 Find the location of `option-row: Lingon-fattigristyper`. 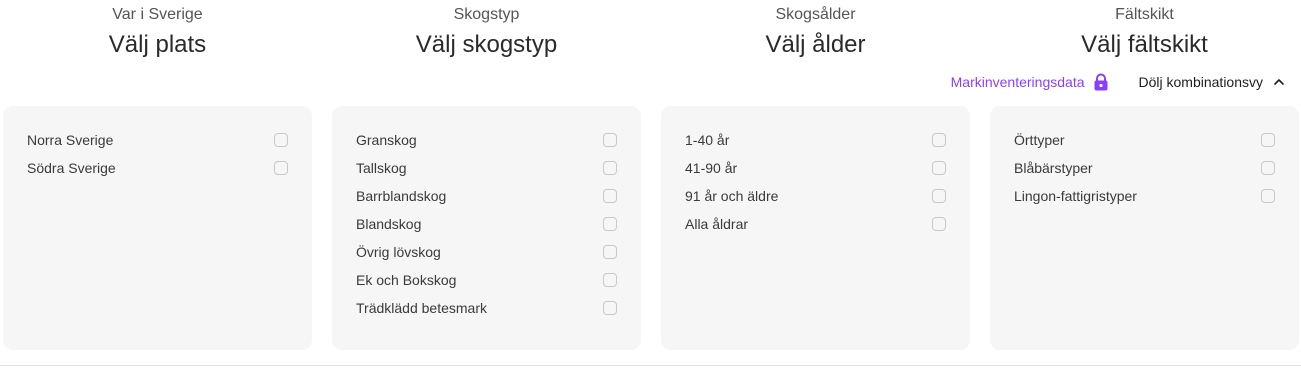

option-row: Lingon-fattigristyper is located at coordinates (1144, 196).